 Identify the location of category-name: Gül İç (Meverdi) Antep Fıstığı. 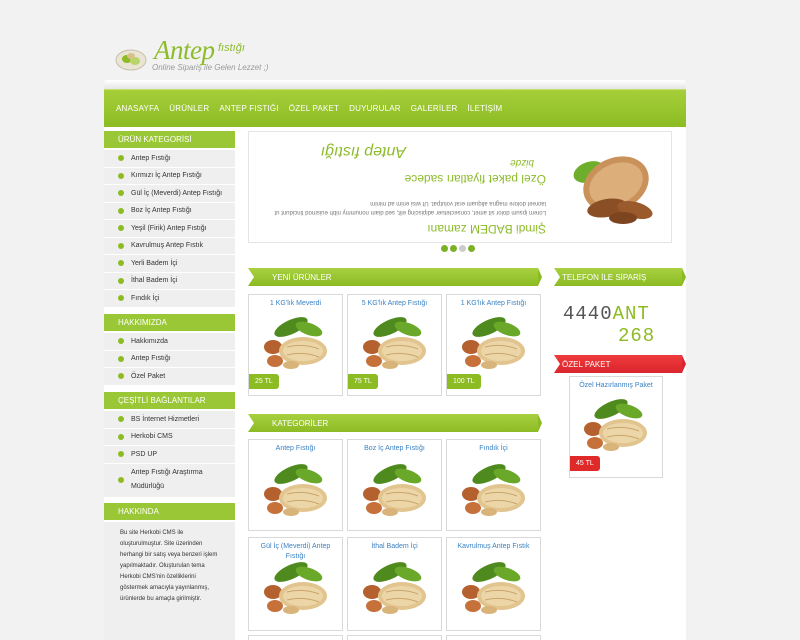
(295, 549).